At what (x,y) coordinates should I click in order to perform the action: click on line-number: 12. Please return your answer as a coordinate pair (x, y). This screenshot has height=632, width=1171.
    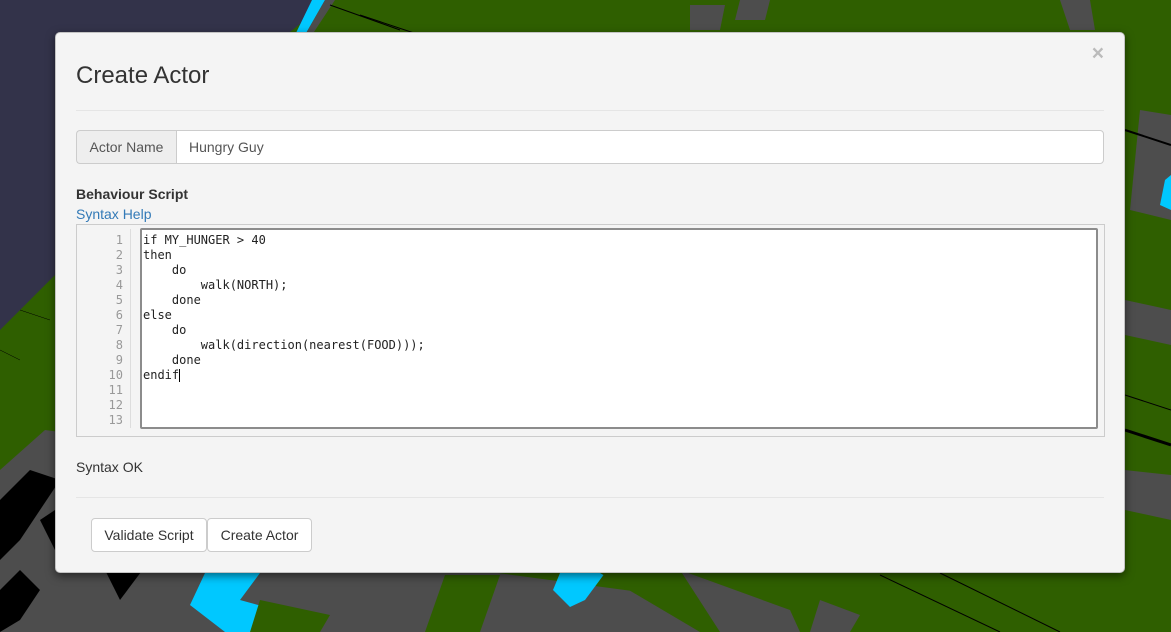
    Looking at the image, I should click on (115, 405).